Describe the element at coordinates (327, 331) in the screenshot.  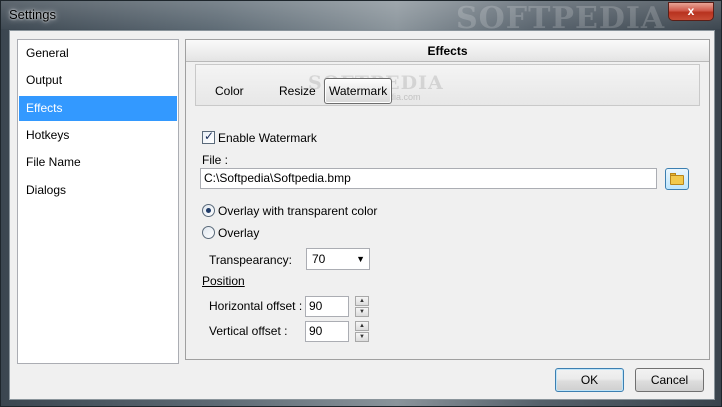
I see `vertical-offset-input: 90` at that location.